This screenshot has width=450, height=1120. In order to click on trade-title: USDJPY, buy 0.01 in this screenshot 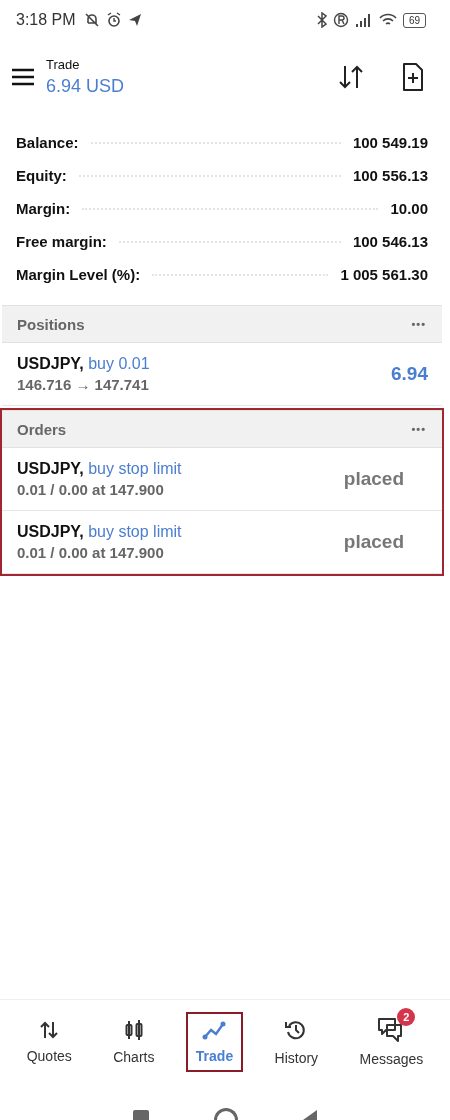, I will do `click(83, 364)`.